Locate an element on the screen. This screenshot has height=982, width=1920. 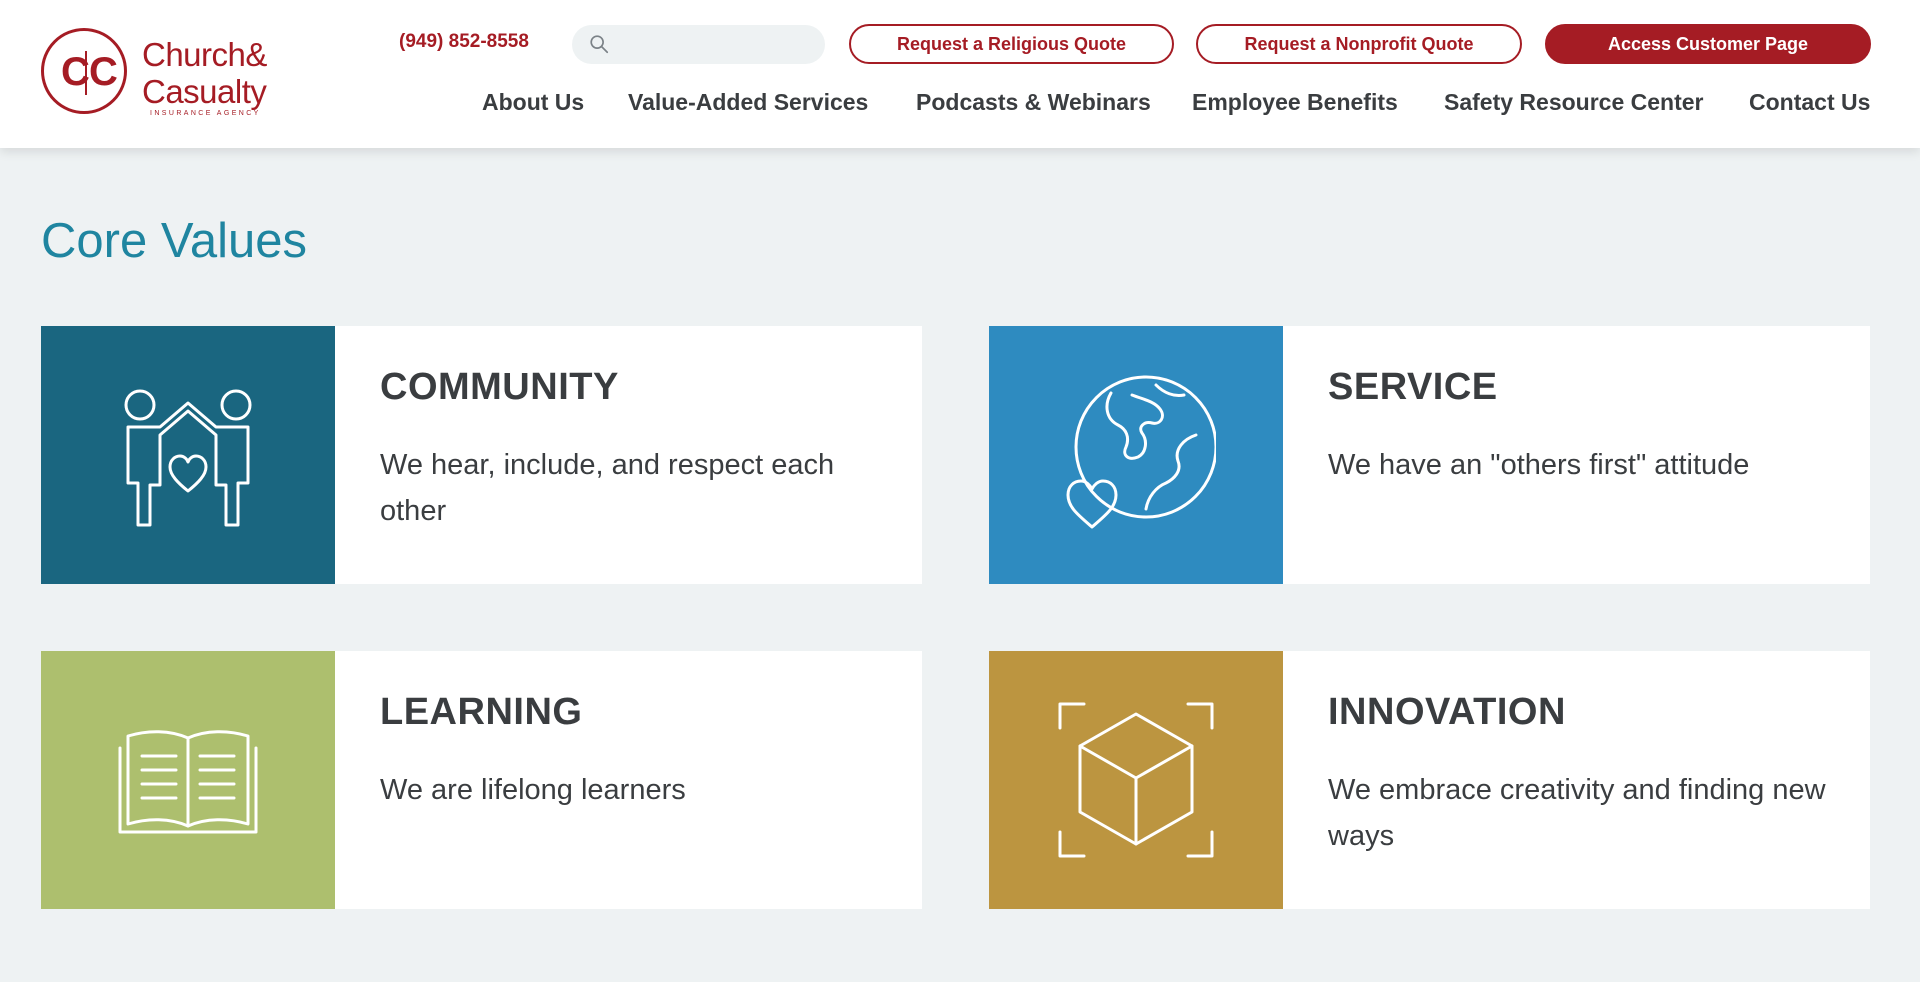
logo-wordmark-line1: Church& is located at coordinates (204, 54).